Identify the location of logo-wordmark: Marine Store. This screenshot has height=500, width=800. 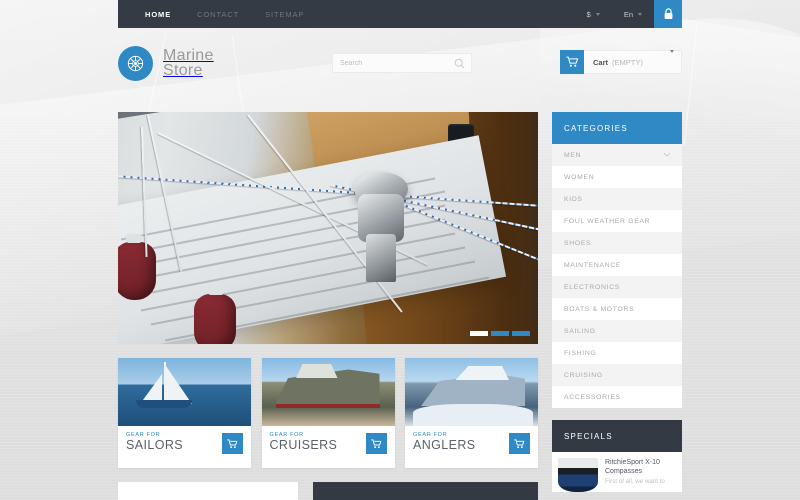
(188, 63).